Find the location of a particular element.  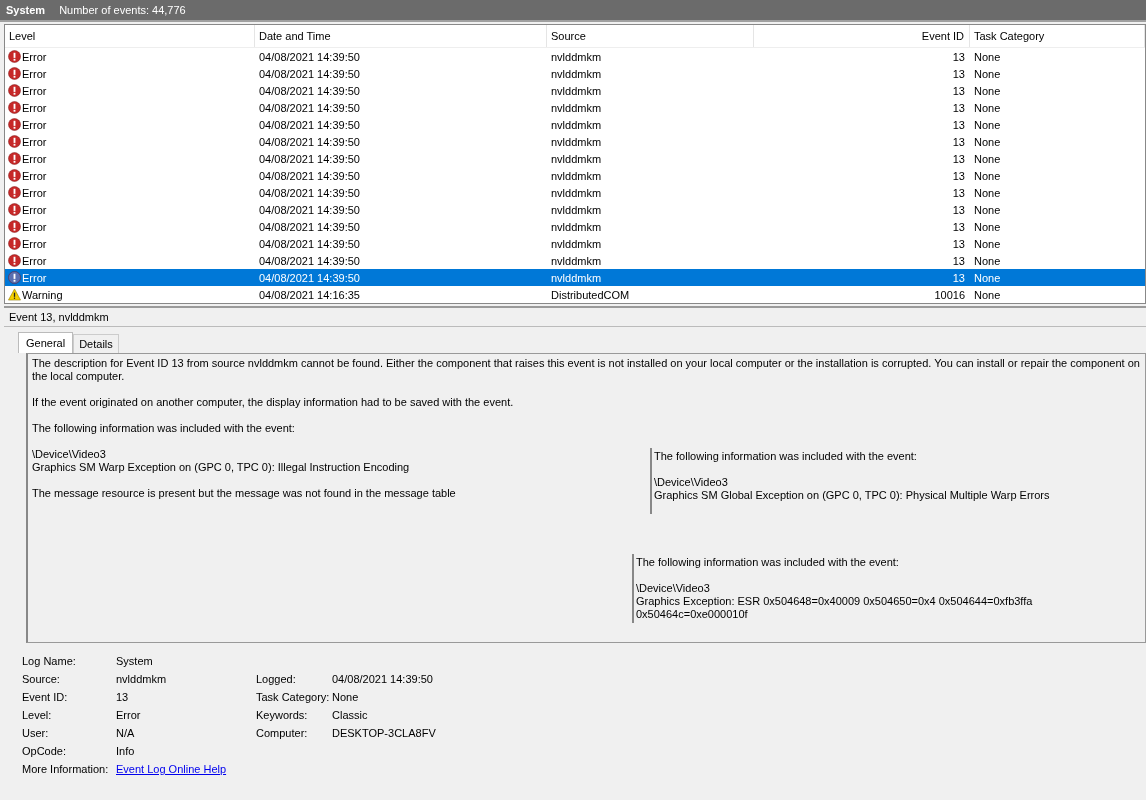

date-cell-text: 04/08/2021 14:16:35 is located at coordinates (309, 294).